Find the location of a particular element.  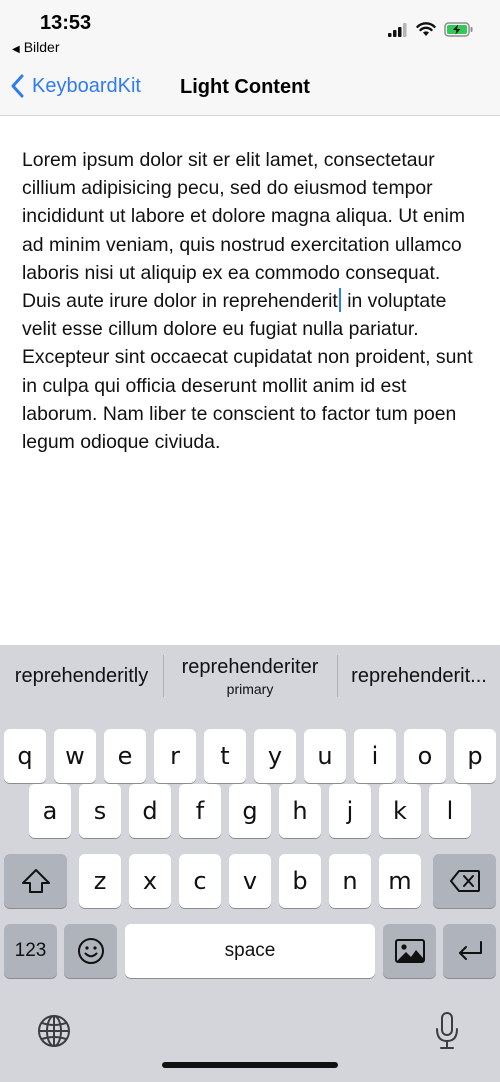

key-e: e is located at coordinates (125, 756).